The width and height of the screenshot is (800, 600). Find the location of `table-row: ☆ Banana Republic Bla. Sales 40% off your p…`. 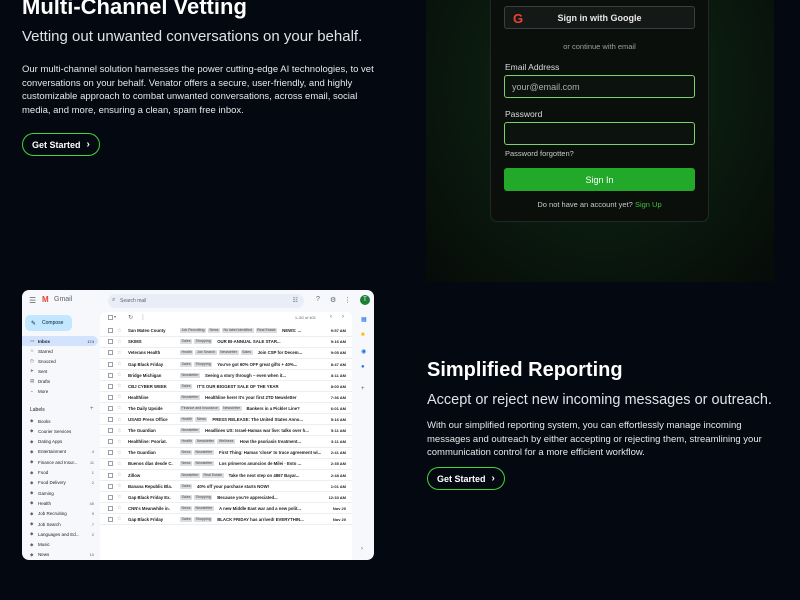

table-row: ☆ Banana Republic Bla. Sales 40% off your p… is located at coordinates (226, 486).